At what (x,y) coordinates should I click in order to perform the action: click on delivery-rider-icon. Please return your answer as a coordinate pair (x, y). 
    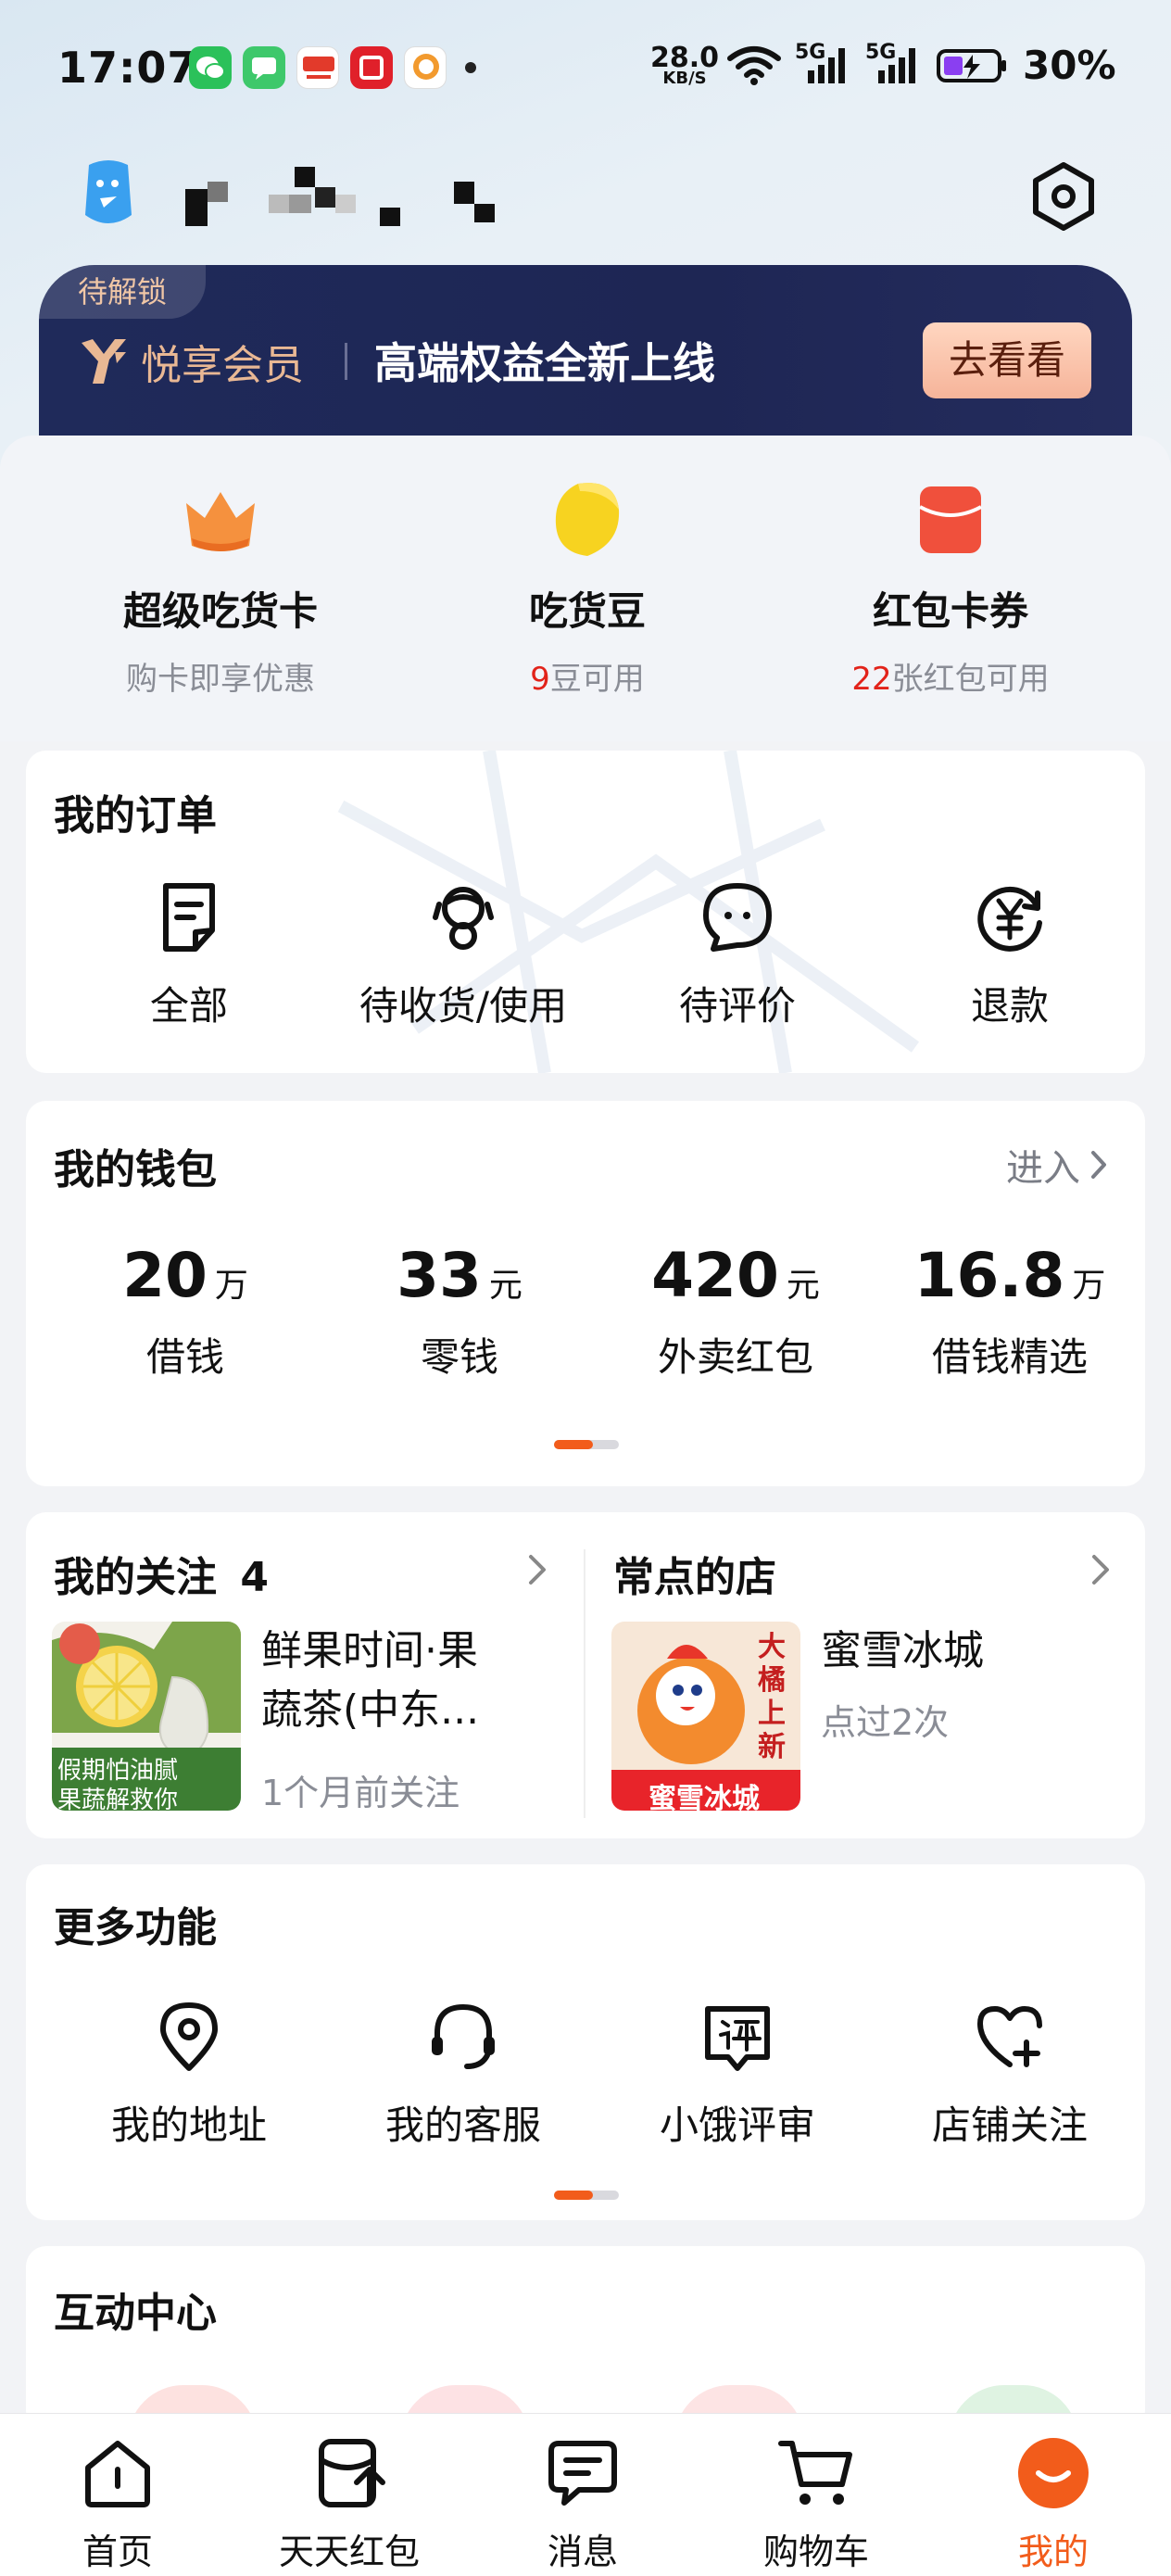
    Looking at the image, I should click on (464, 919).